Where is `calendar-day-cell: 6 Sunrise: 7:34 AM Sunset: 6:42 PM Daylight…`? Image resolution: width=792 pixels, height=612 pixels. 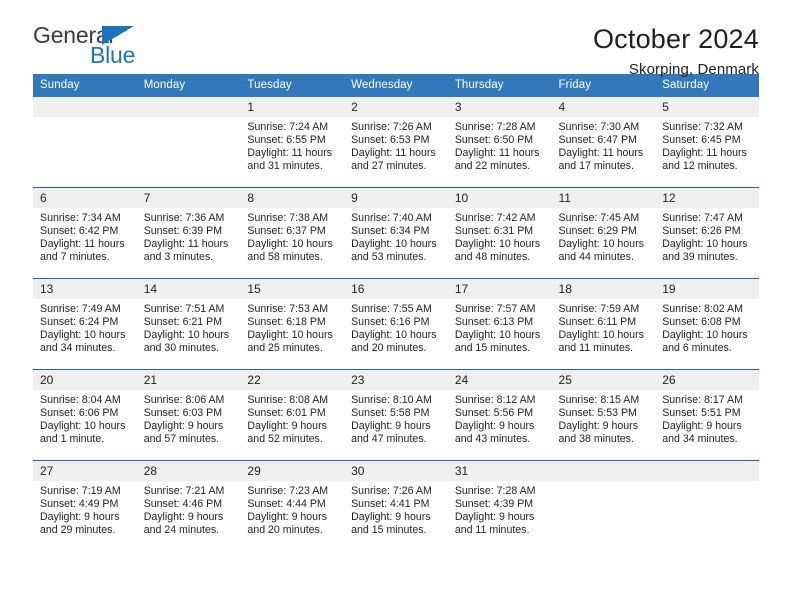
calendar-day-cell: 6 Sunrise: 7:34 AM Sunset: 6:42 PM Daylight… is located at coordinates (85, 233).